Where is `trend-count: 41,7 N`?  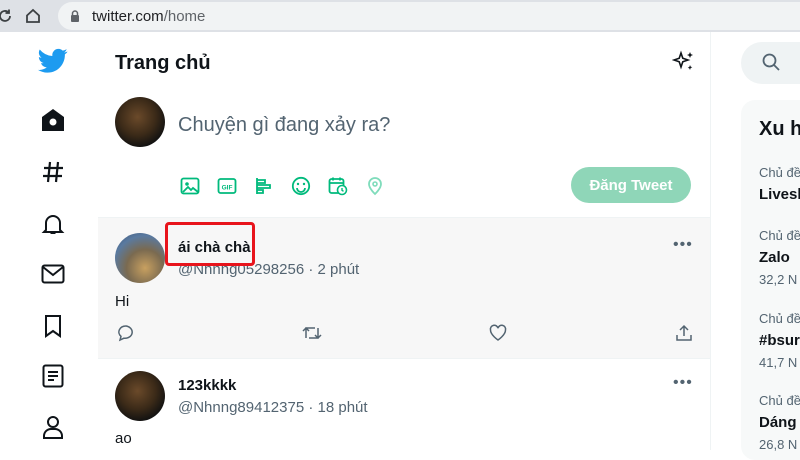
trend-count: 41,7 N is located at coordinates (778, 362).